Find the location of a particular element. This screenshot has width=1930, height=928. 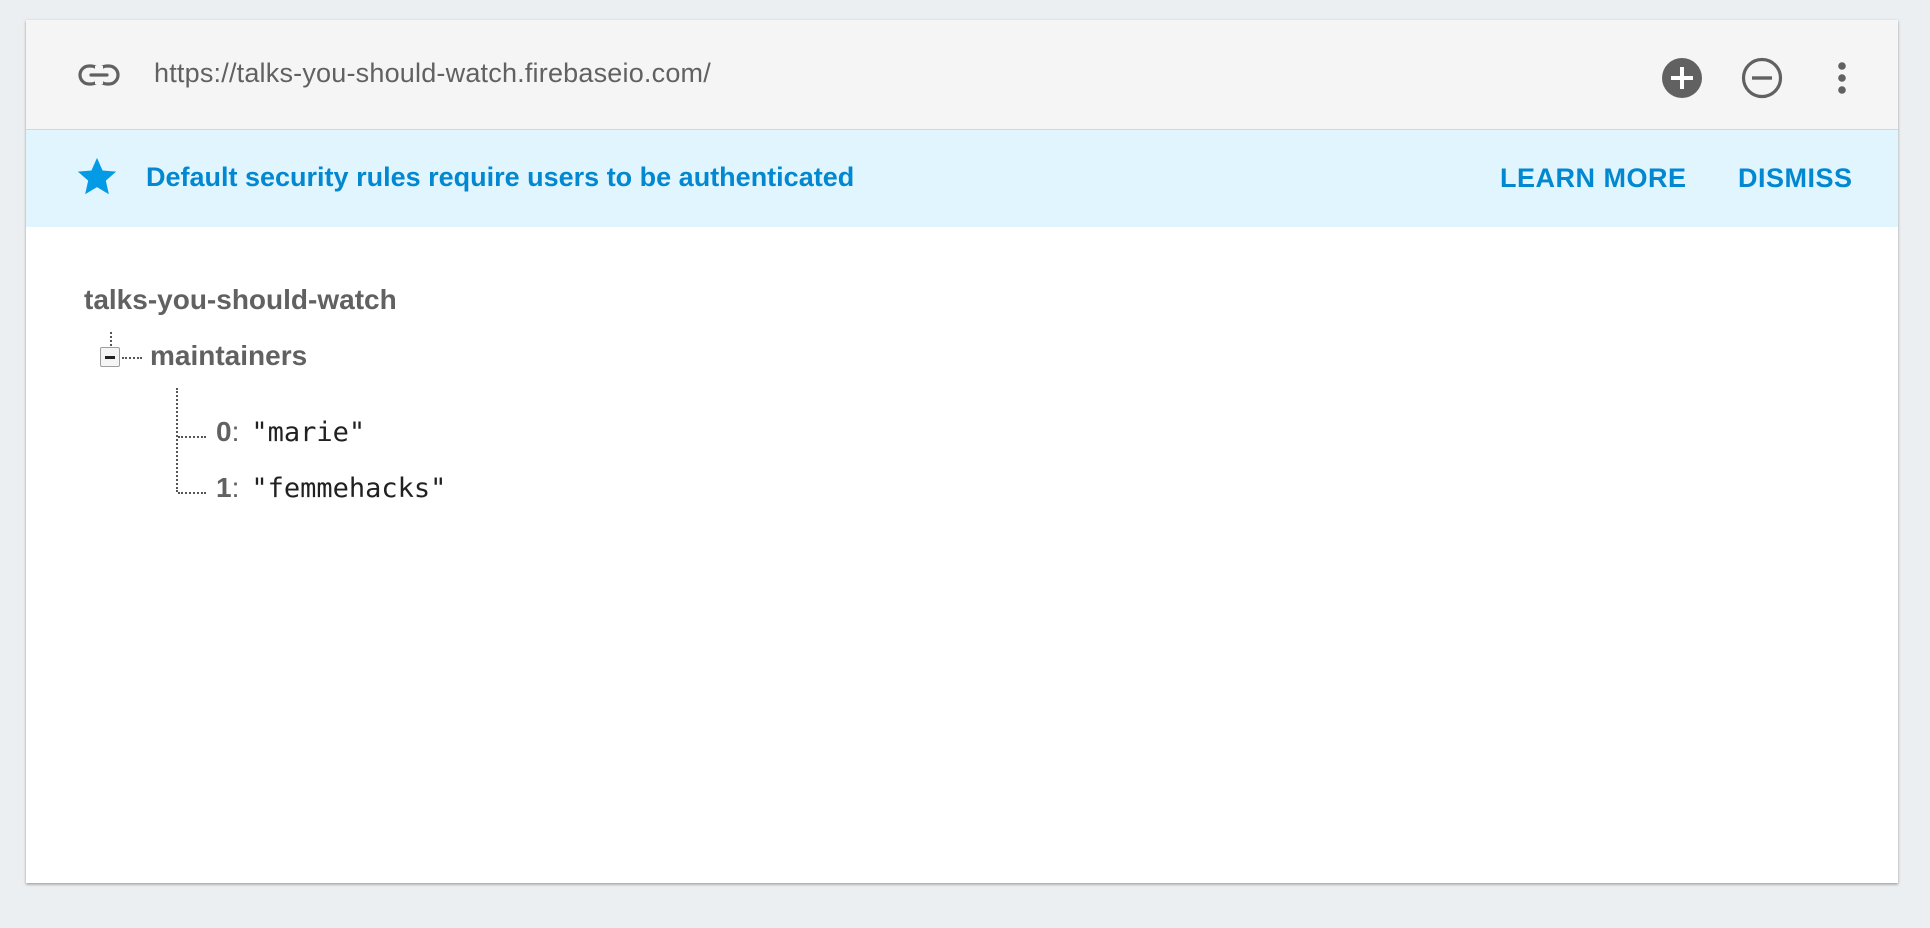

leaf-value: "femmehacks" is located at coordinates (348, 488).